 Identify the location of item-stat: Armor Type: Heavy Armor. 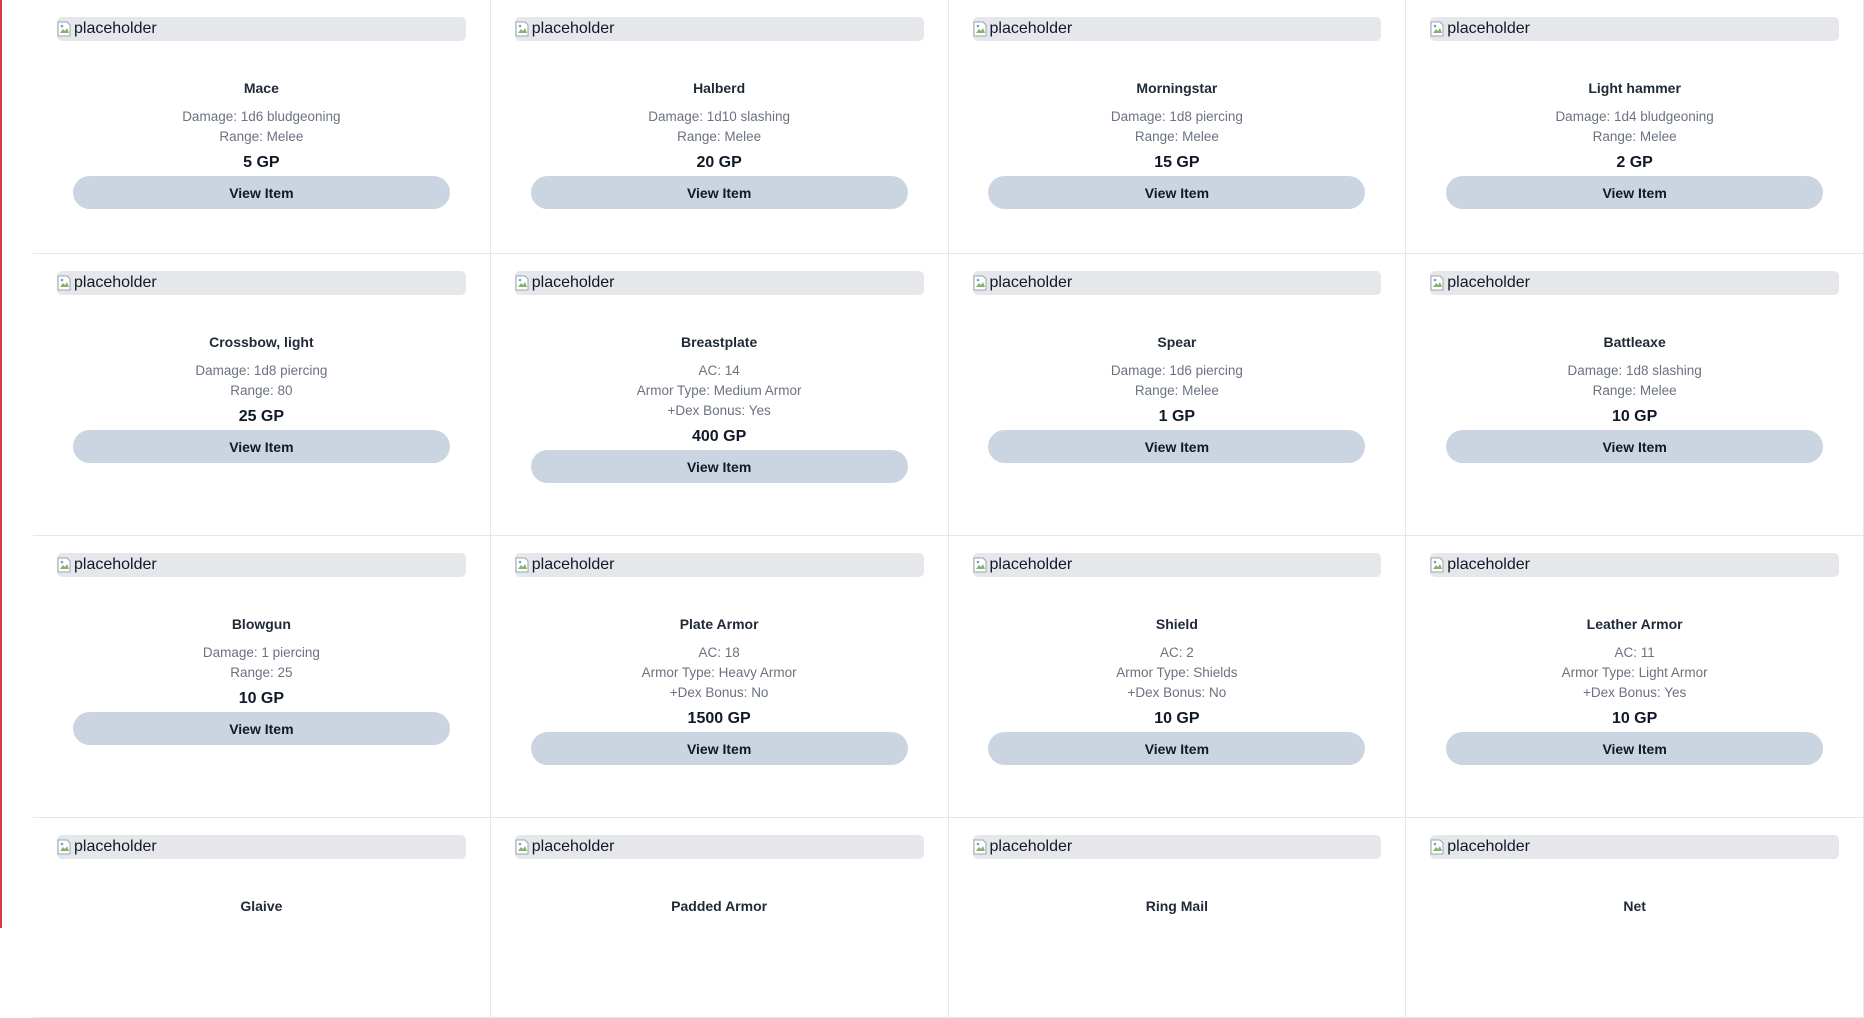
(719, 672).